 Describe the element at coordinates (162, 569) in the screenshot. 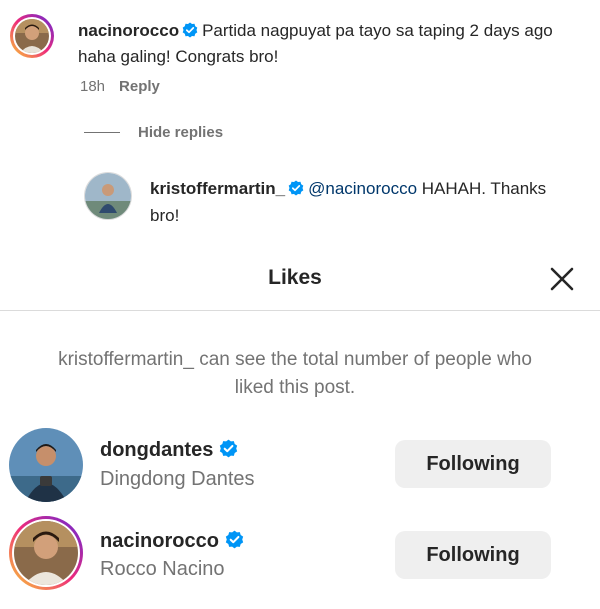

I see `user-fullname: Rocco Nacino` at that location.